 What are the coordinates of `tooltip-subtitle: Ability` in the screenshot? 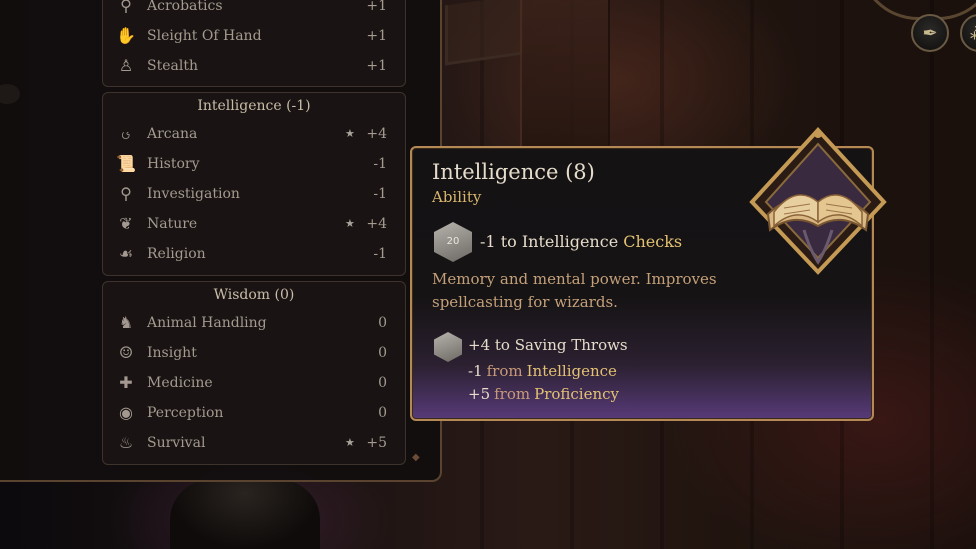 It's located at (457, 197).